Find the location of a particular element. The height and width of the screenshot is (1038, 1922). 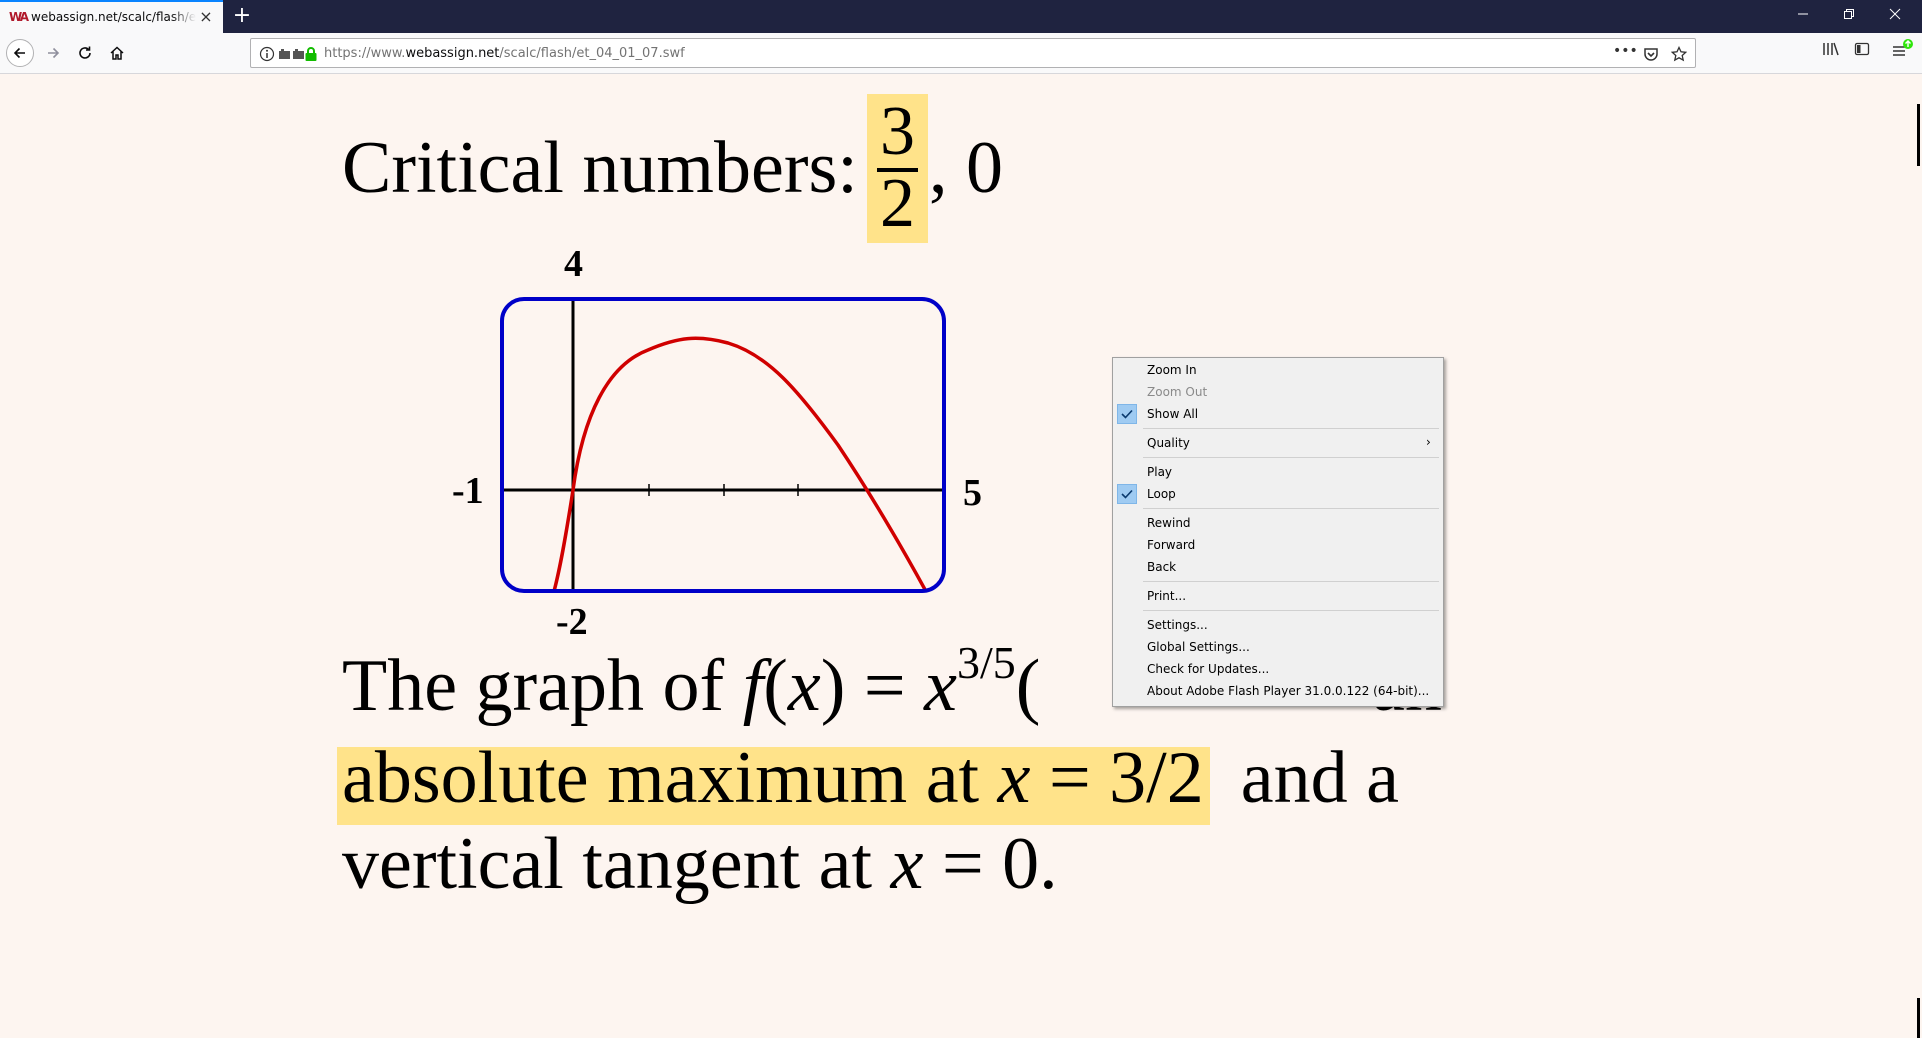

pocket-icon is located at coordinates (1651, 56).